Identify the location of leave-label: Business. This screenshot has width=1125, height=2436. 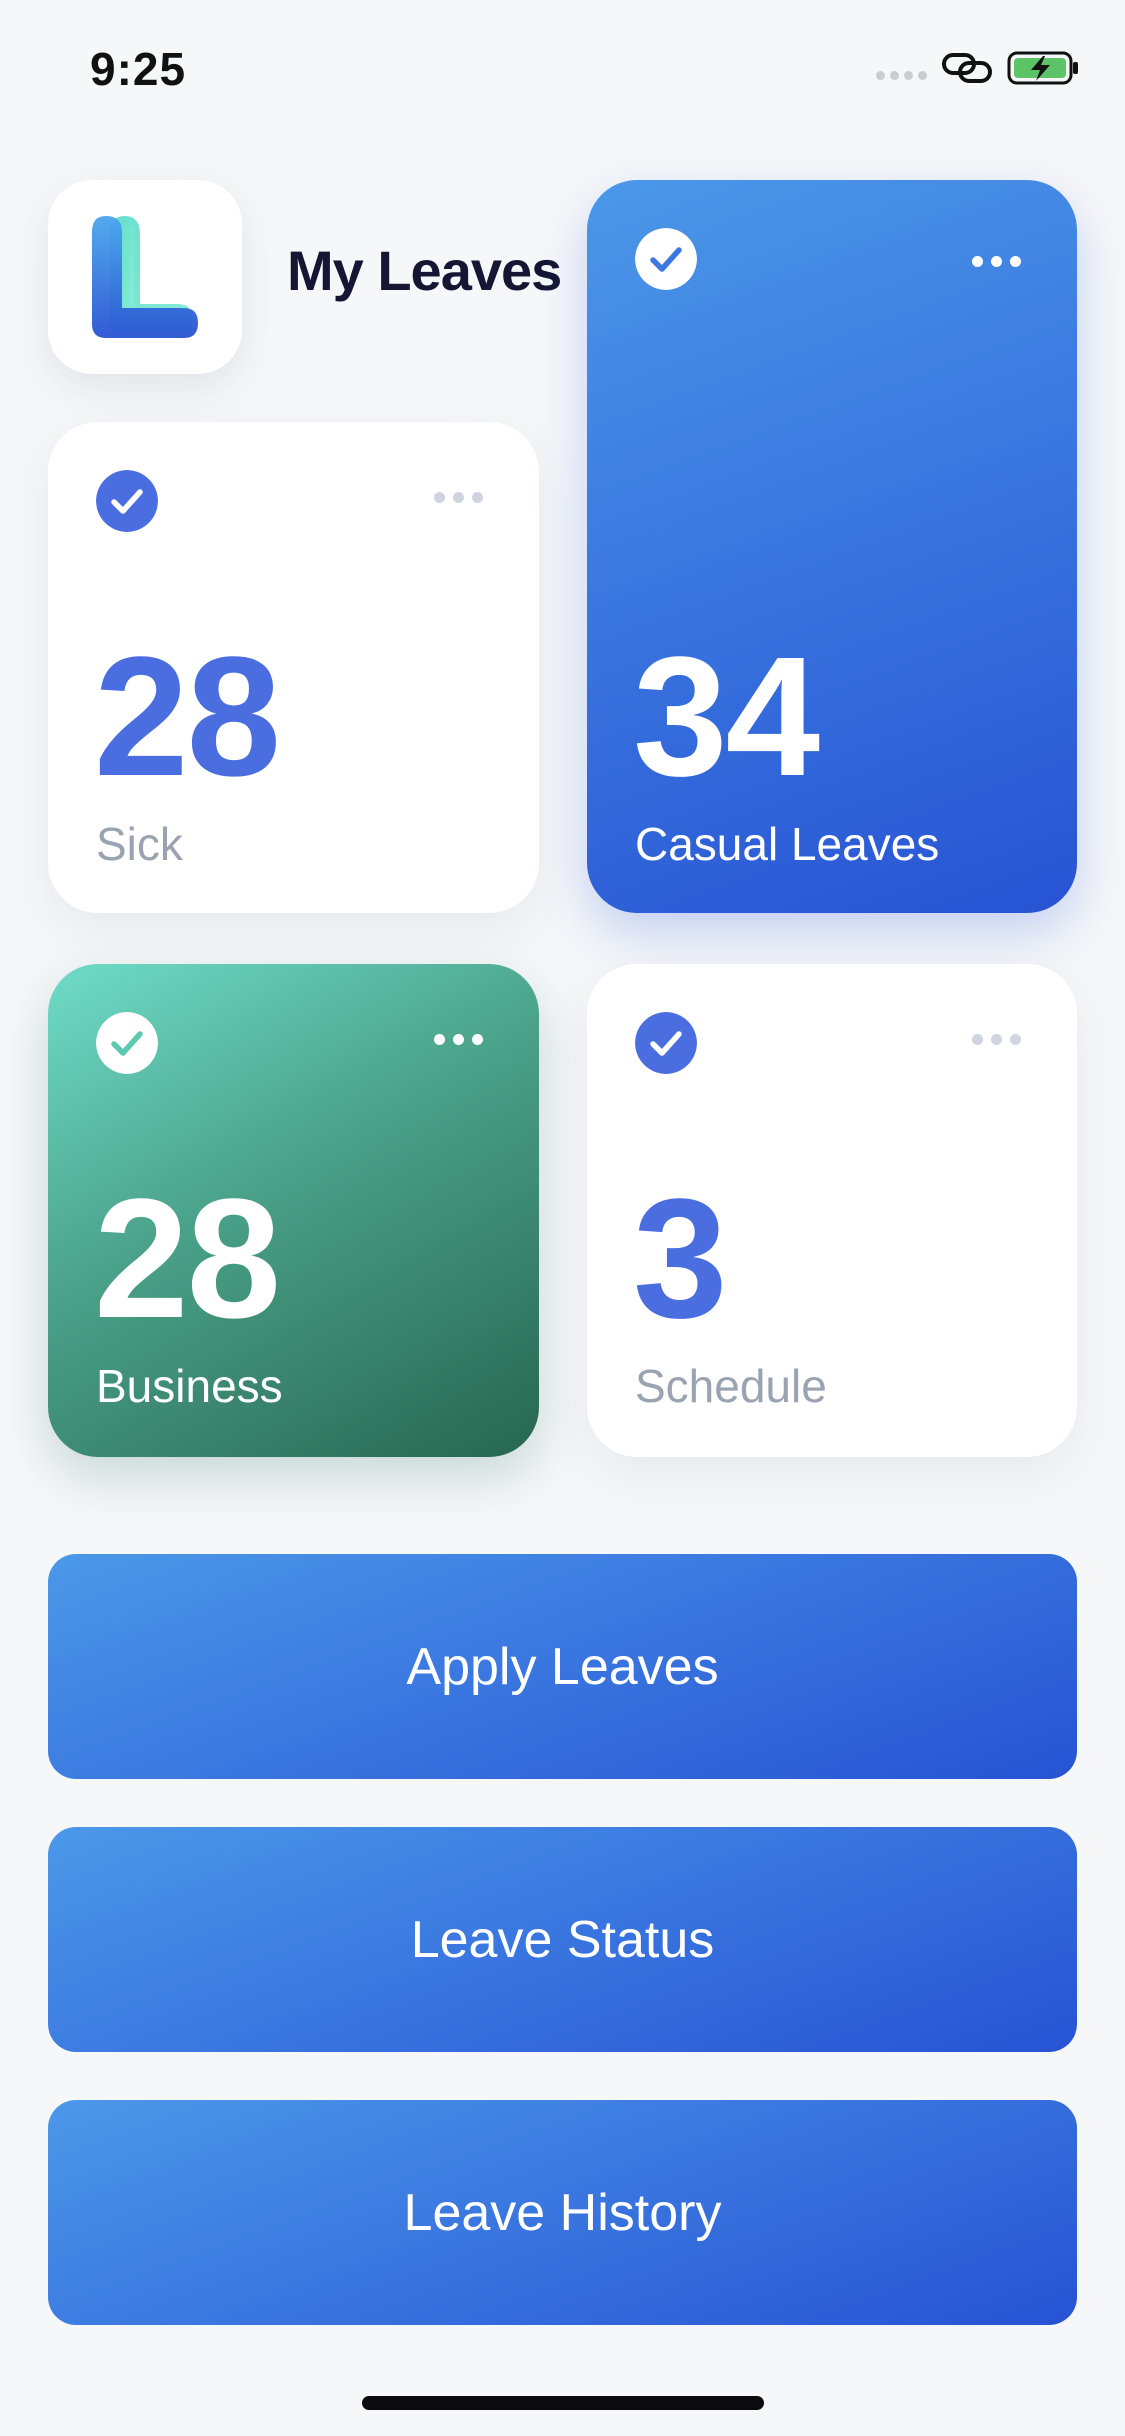
(189, 1386).